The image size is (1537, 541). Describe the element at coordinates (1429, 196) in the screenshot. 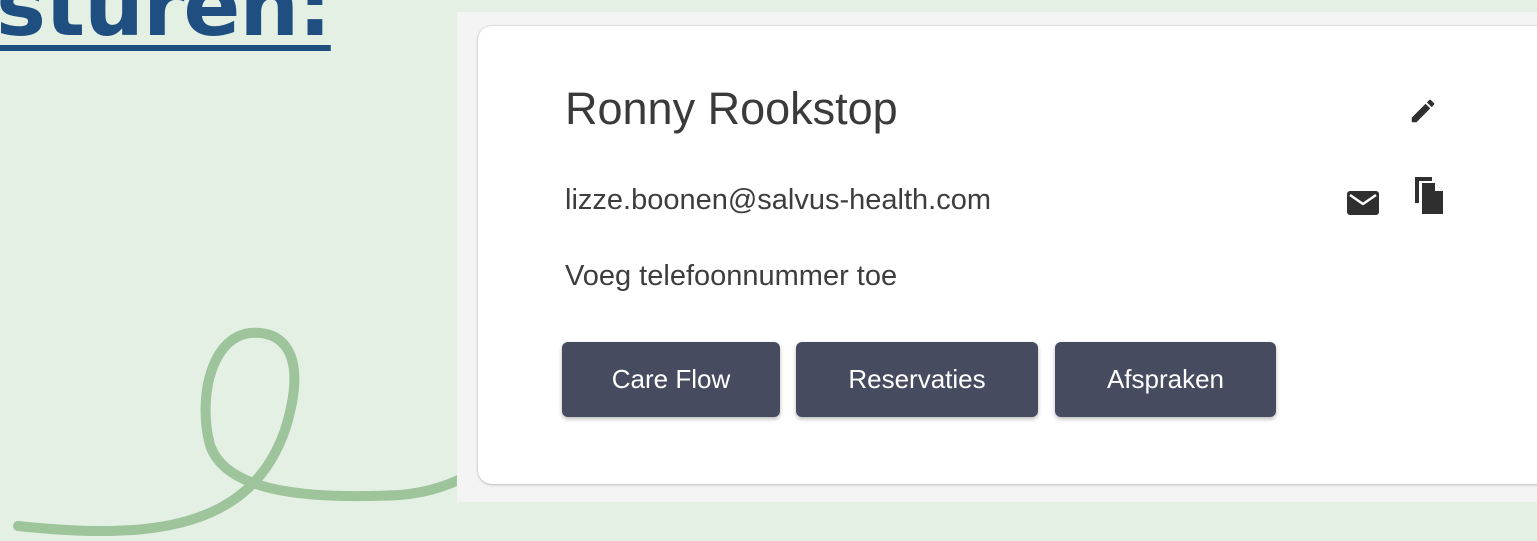

I see `copy-icon` at that location.